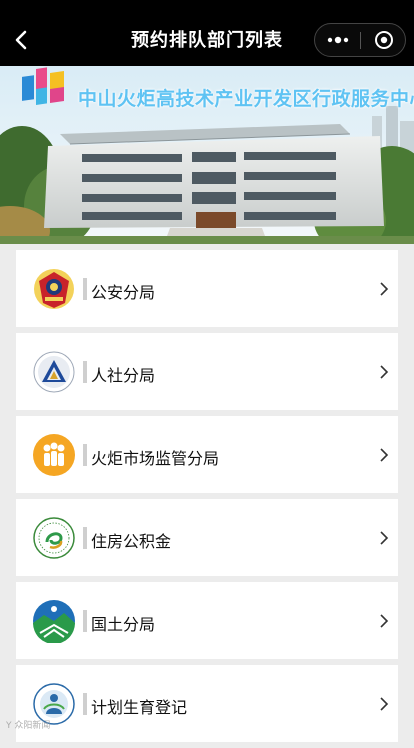  What do you see at coordinates (139, 707) in the screenshot?
I see `department-label: 计划生育登记` at bounding box center [139, 707].